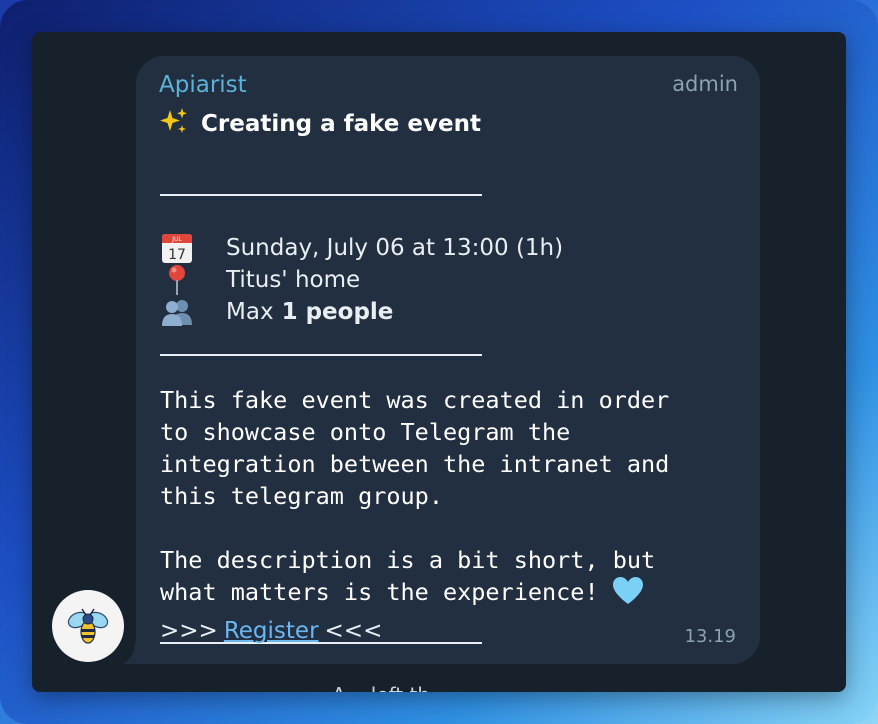 The height and width of the screenshot is (724, 878). I want to click on sender-name: Apiarist, so click(203, 85).